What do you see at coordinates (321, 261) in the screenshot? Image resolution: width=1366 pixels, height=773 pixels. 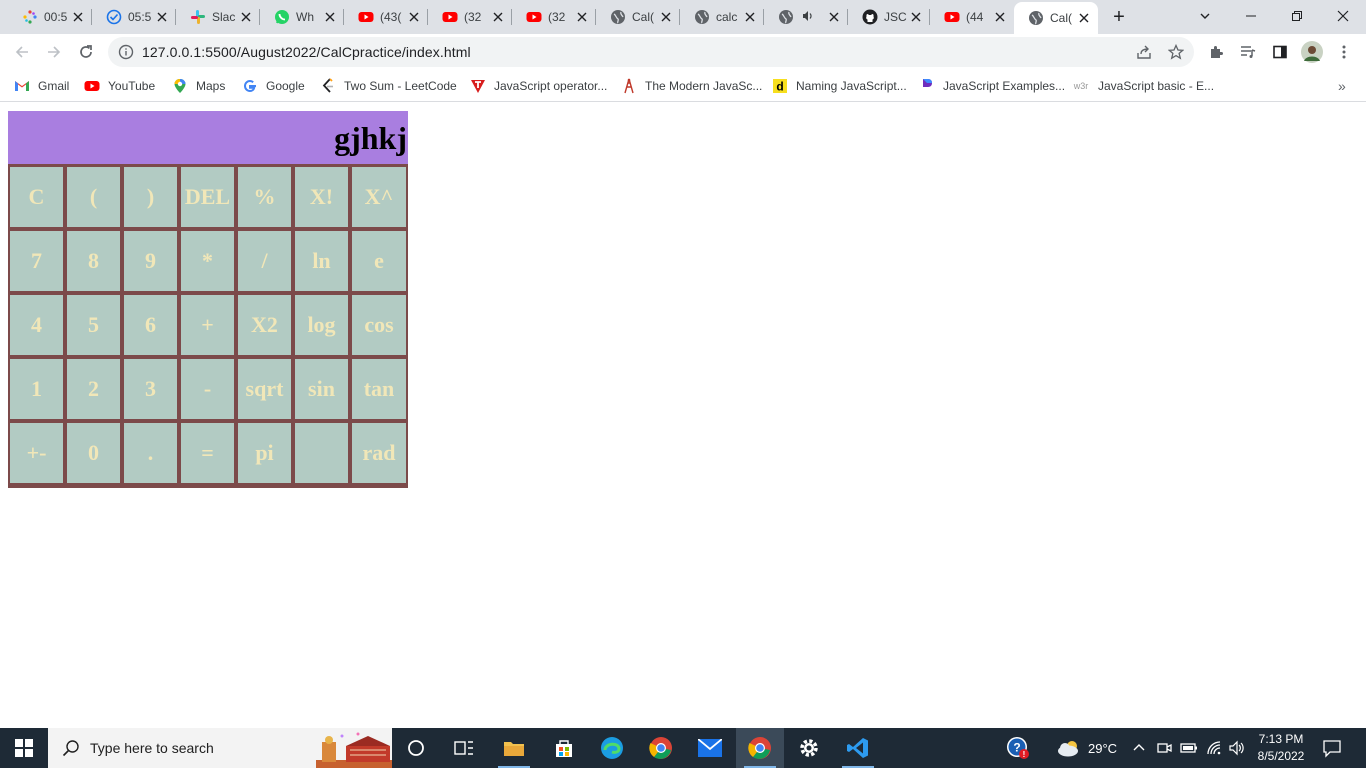 I see `calc-key: ln` at bounding box center [321, 261].